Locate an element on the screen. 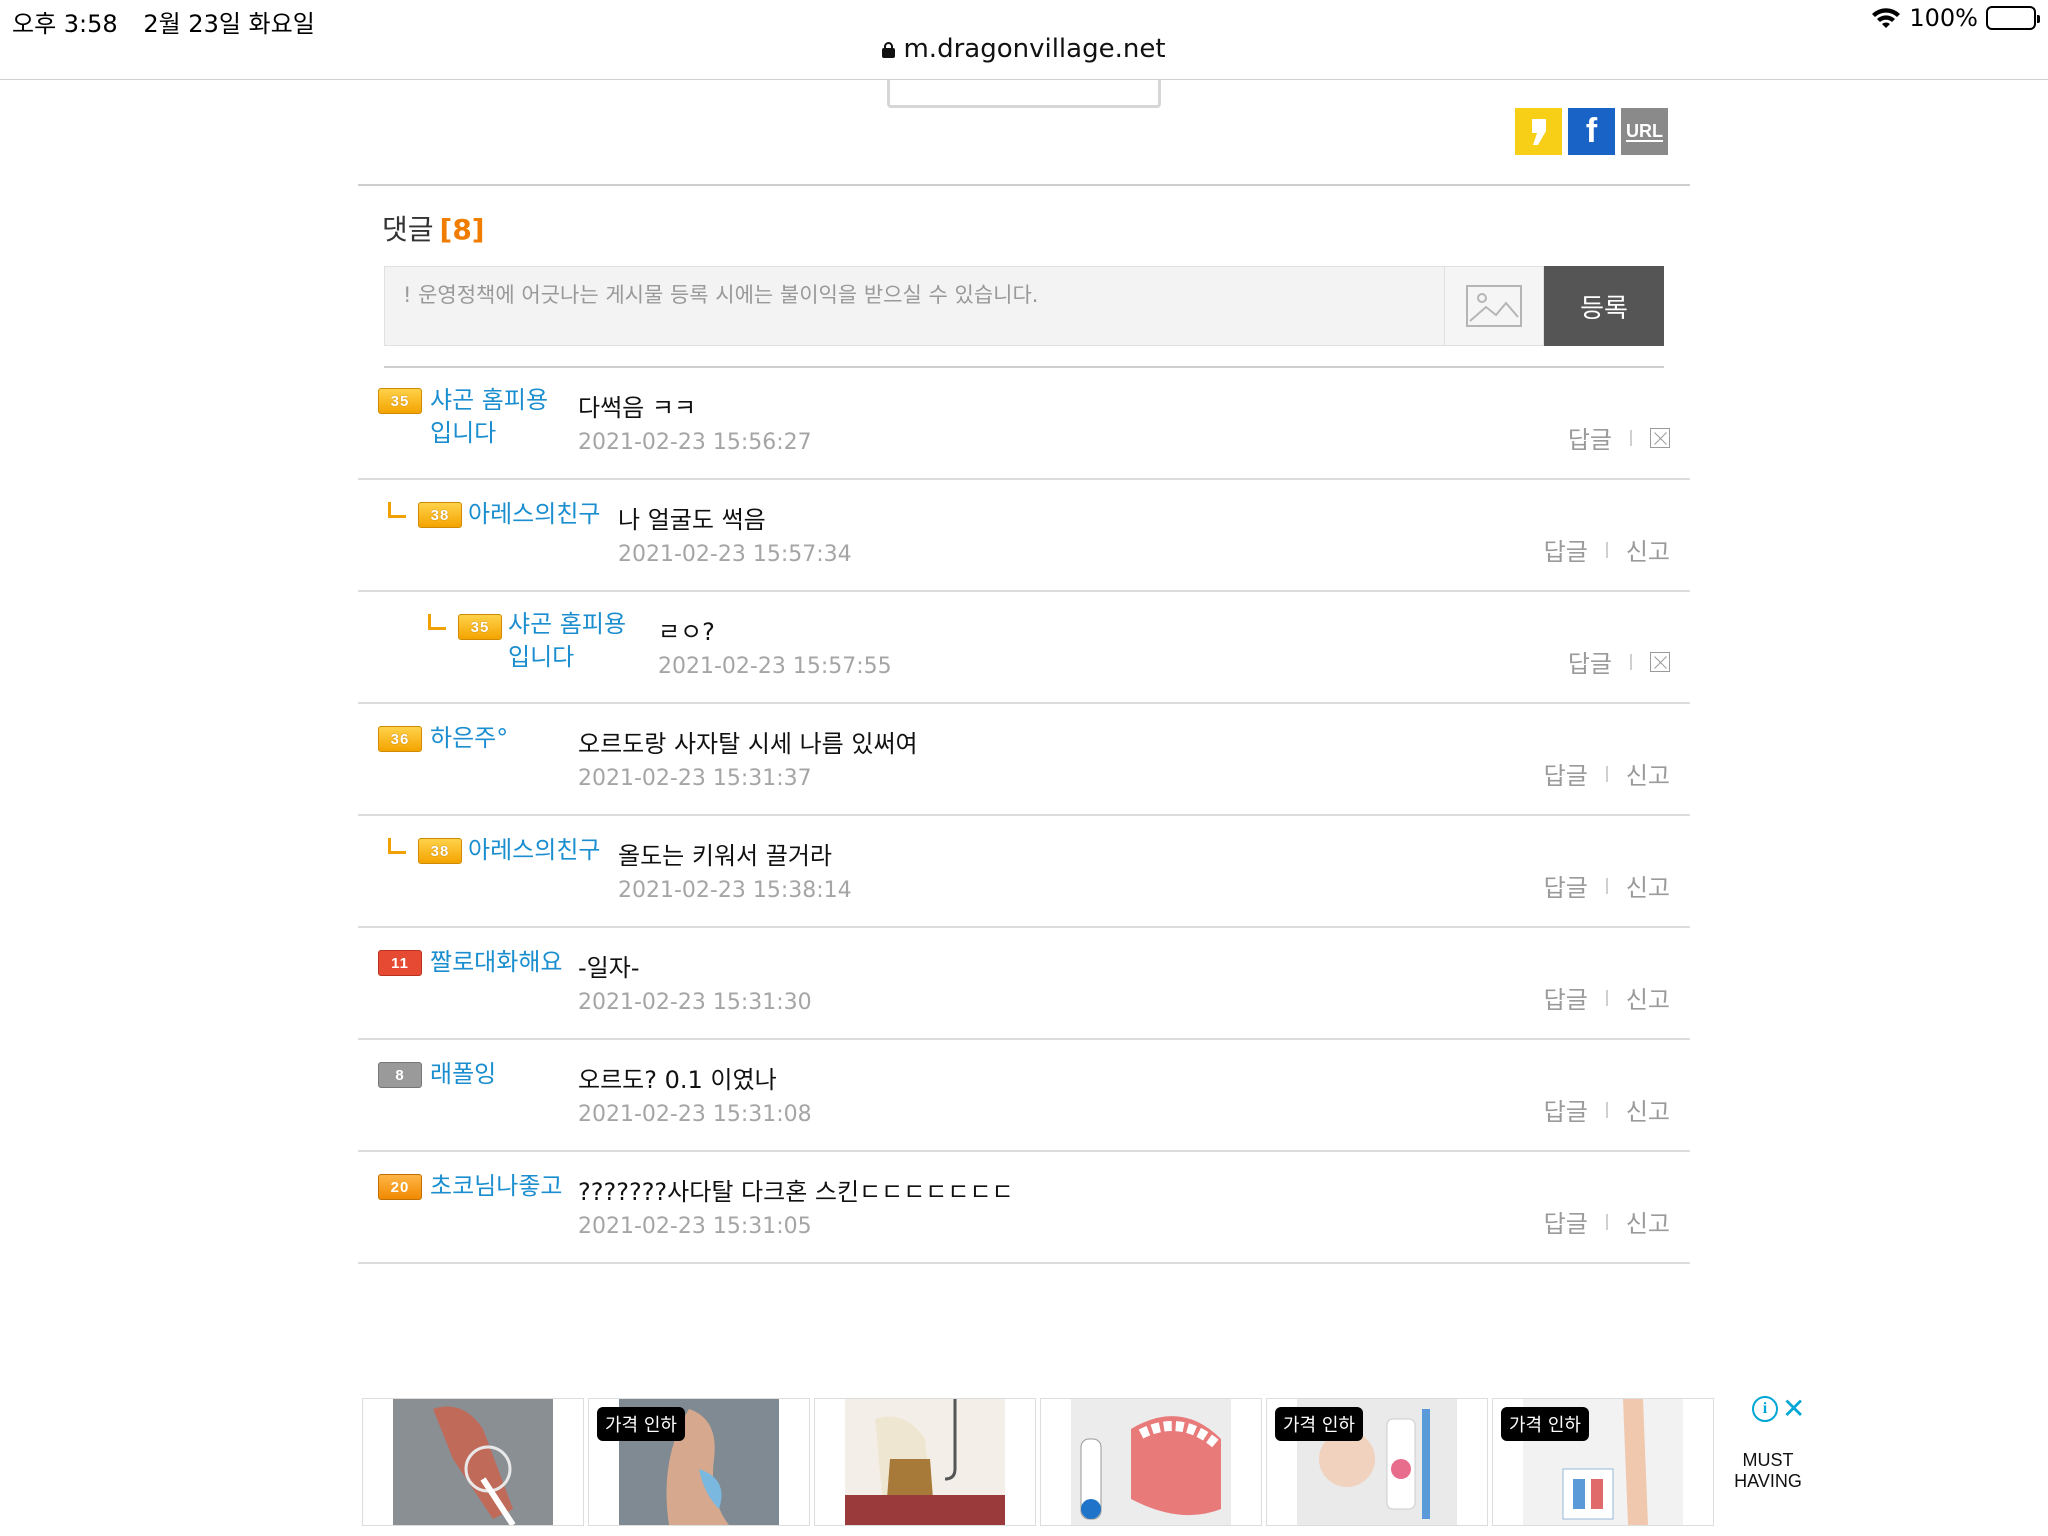  level-badge: 20 is located at coordinates (400, 1187).